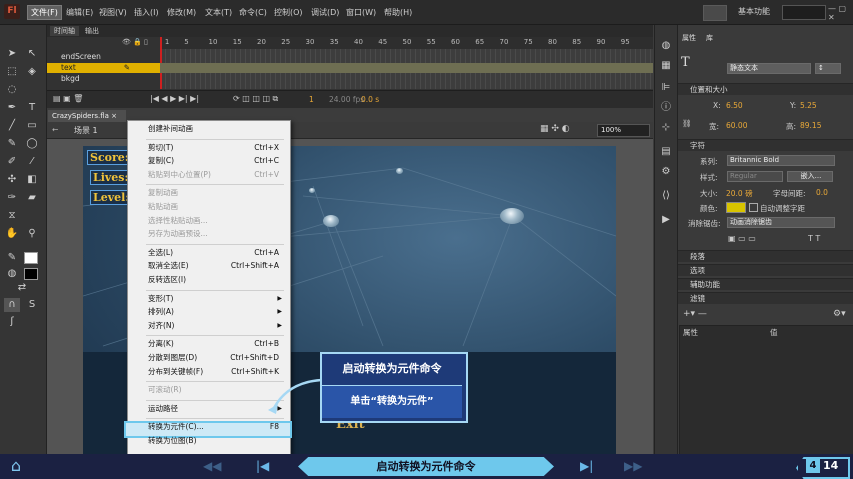 The image size is (853, 479). Describe the element at coordinates (92, 31) in the screenshot. I see `tab-output: 输出` at that location.